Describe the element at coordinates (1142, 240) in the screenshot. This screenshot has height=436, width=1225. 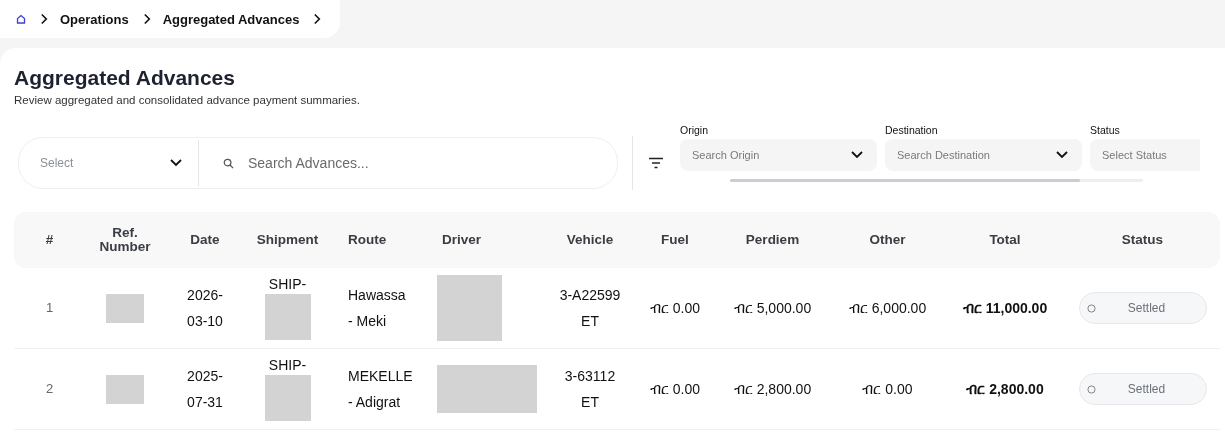
I see `column-header: Status` at that location.